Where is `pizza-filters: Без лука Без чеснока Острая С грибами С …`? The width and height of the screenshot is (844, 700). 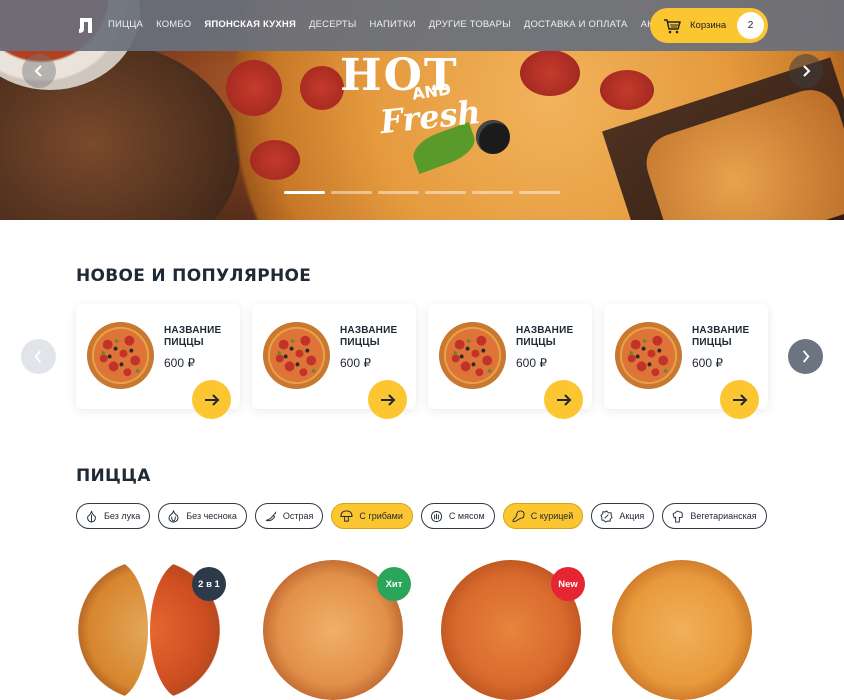
pizza-filters: Без лука Без чеснока Острая С грибами С … is located at coordinates (421, 516).